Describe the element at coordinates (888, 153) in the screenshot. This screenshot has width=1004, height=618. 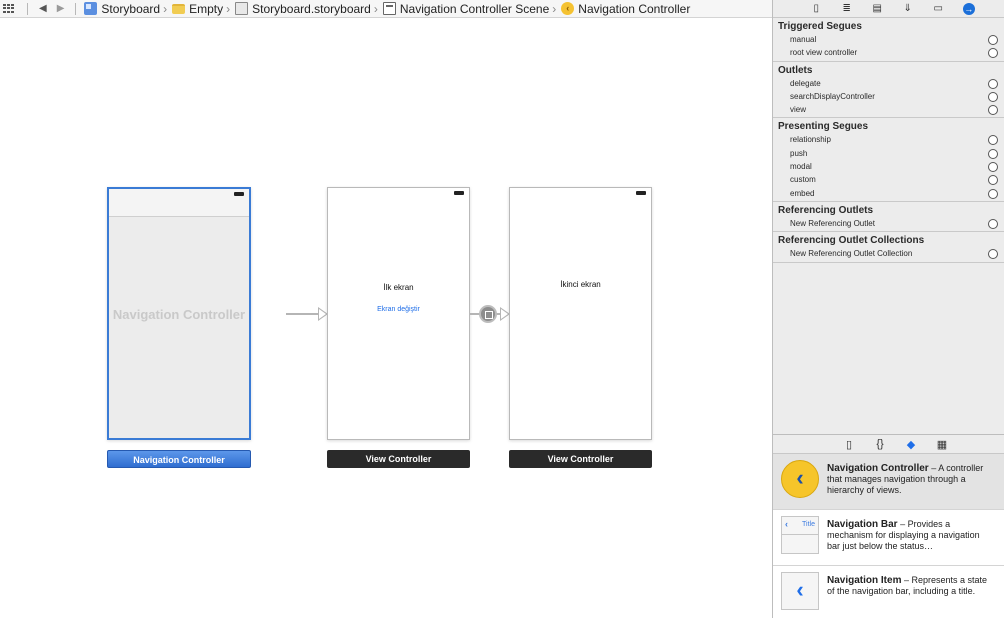
I see `connection-row: push` at that location.